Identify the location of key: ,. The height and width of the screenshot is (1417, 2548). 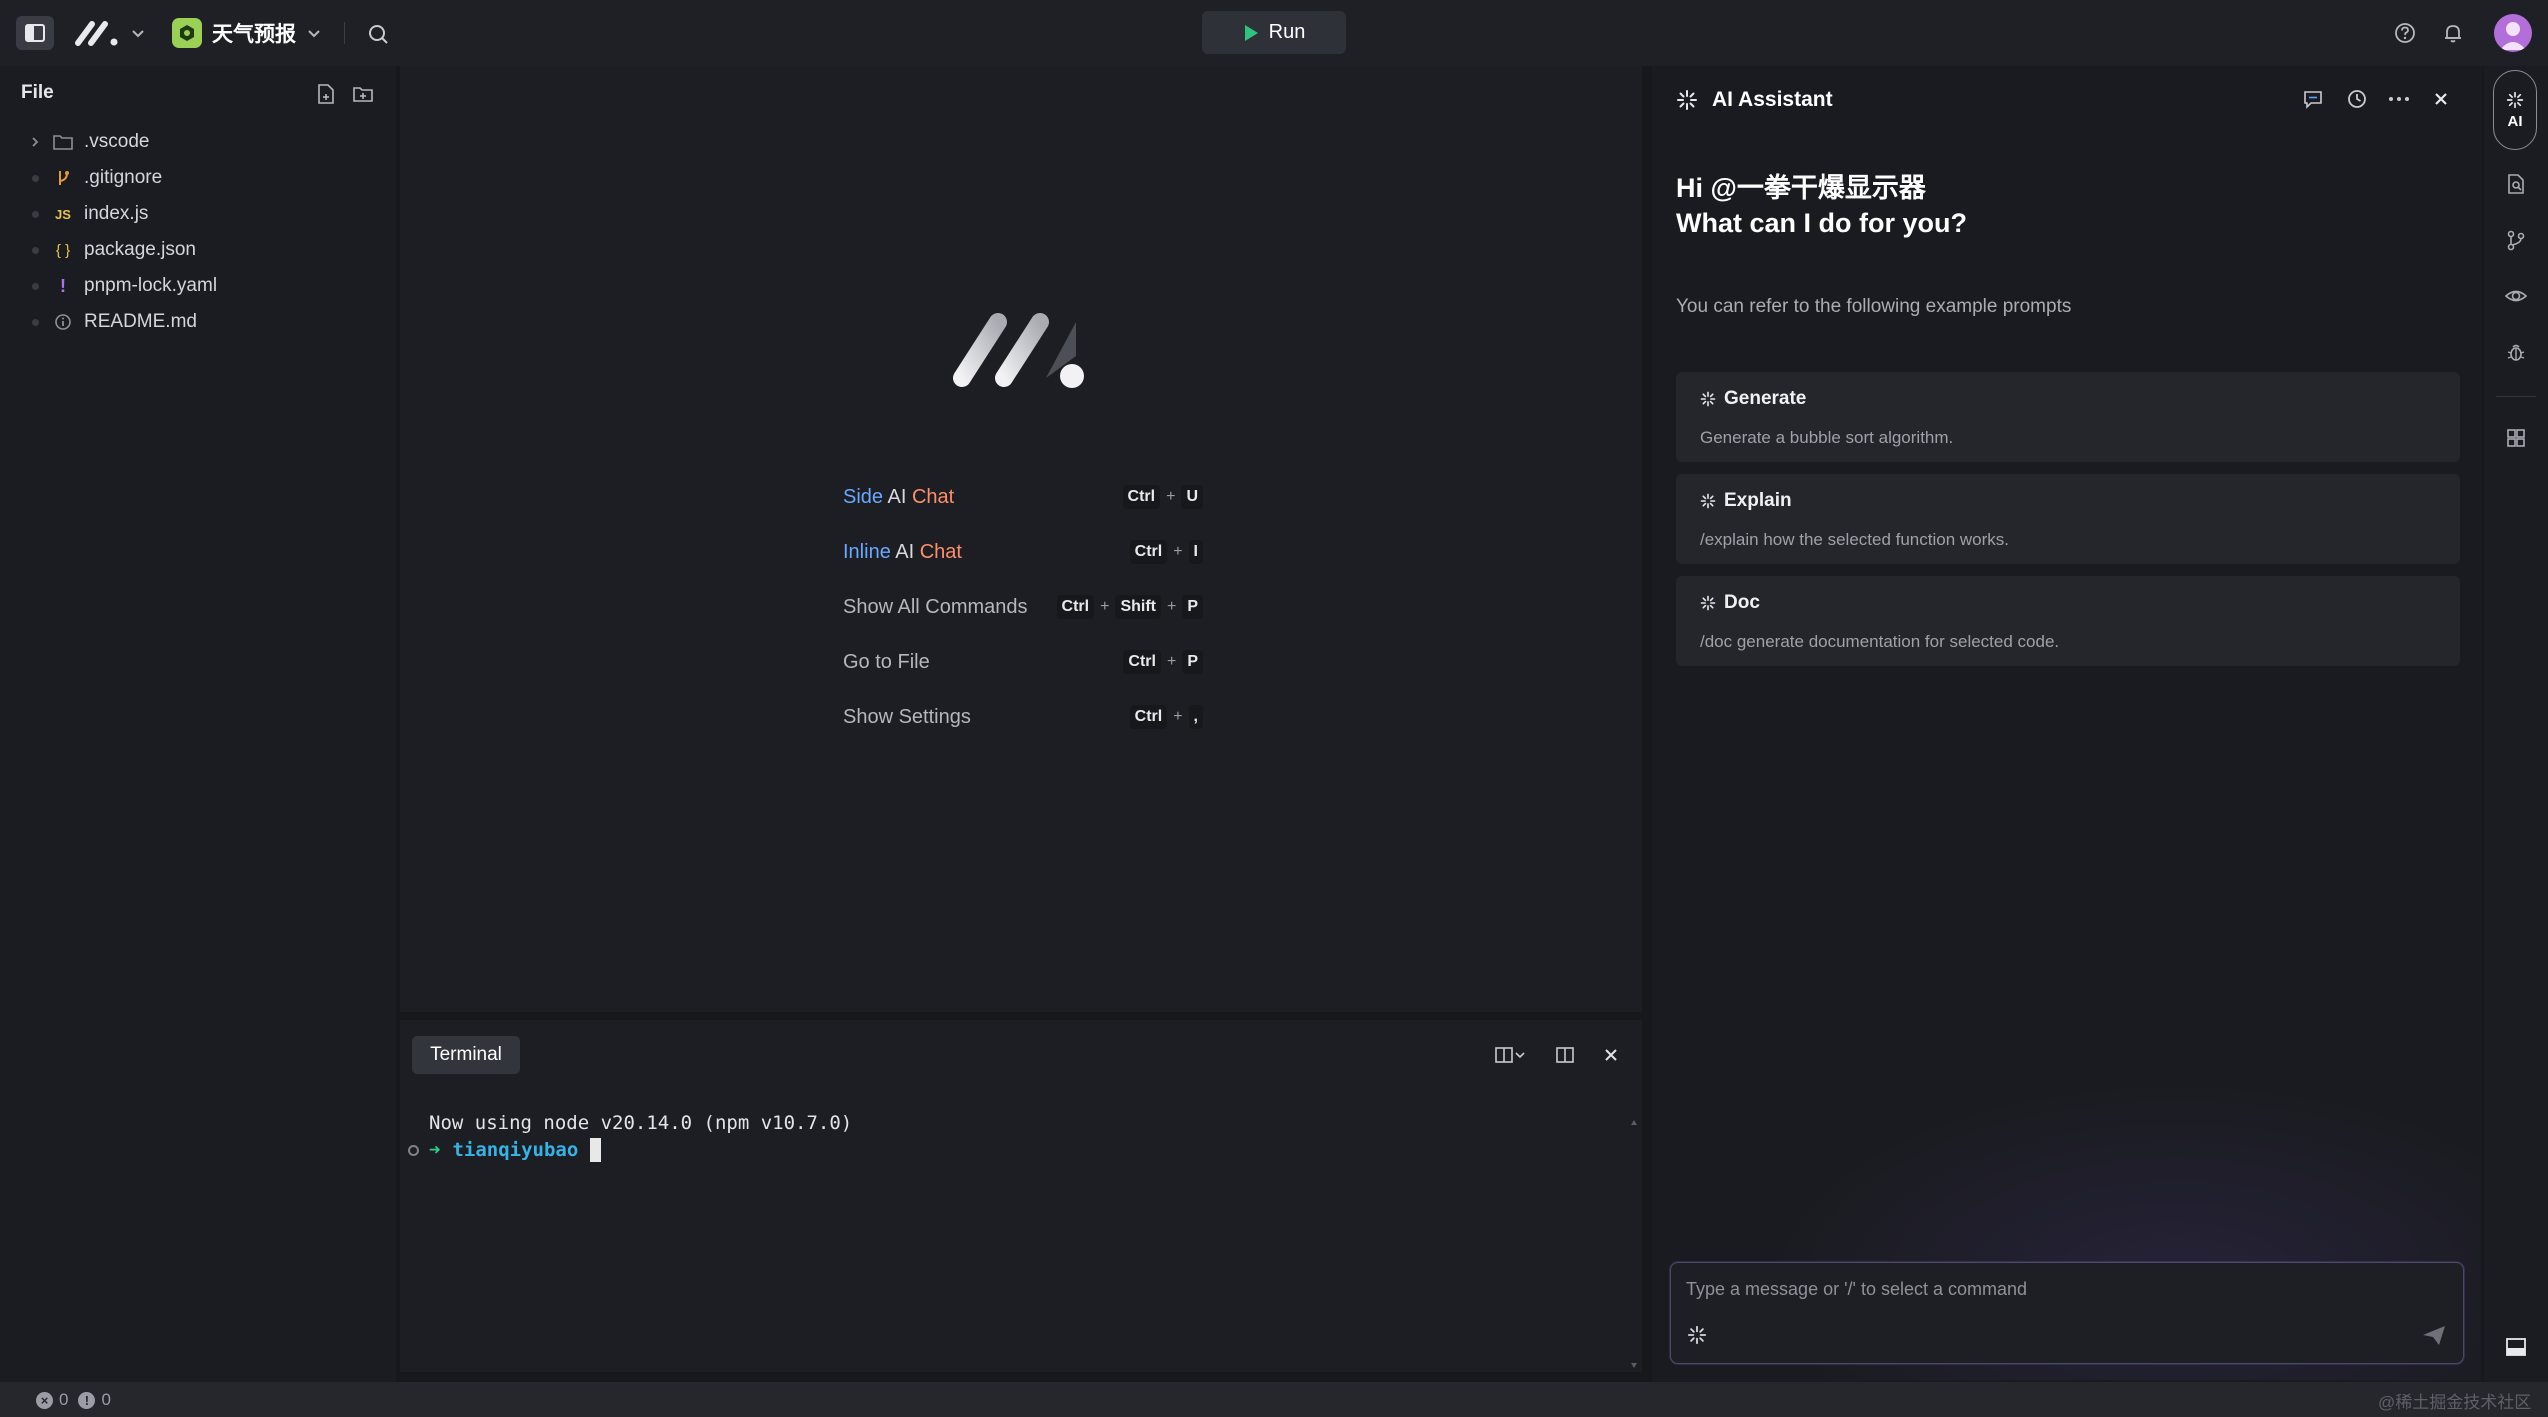
(1195, 717).